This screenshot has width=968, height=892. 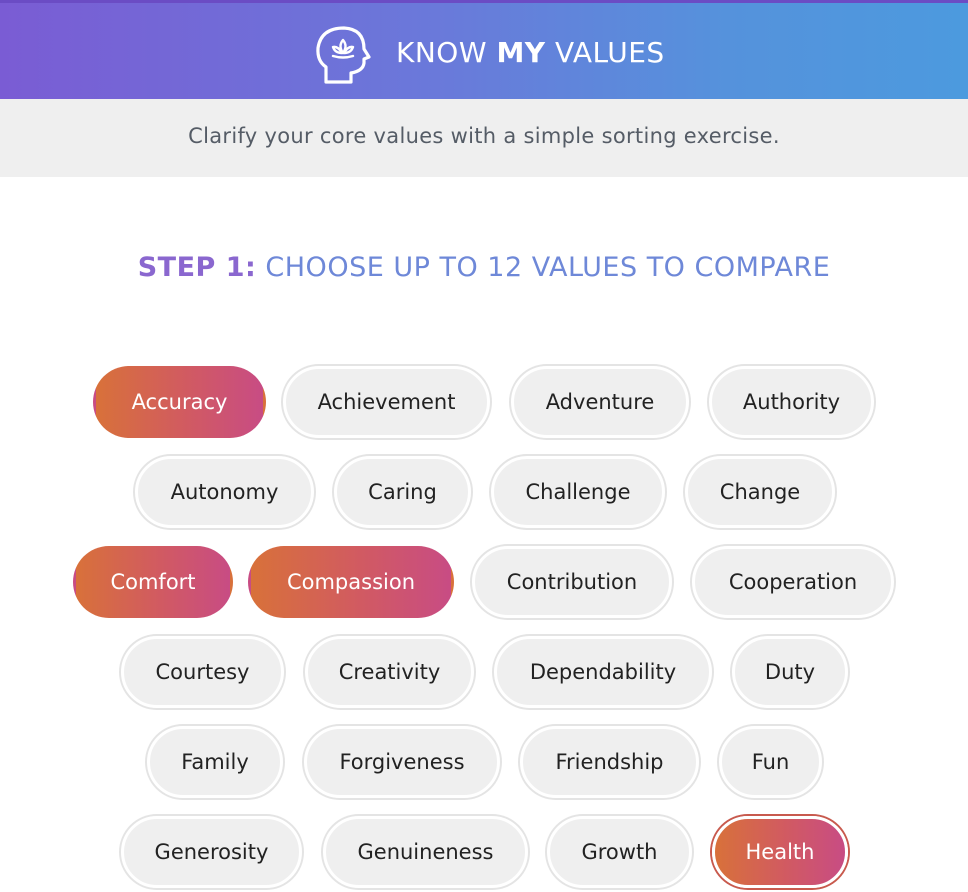 I want to click on step-instruction: CHOOSE UP TO 12 VALUES TO COMPARE, so click(x=548, y=267).